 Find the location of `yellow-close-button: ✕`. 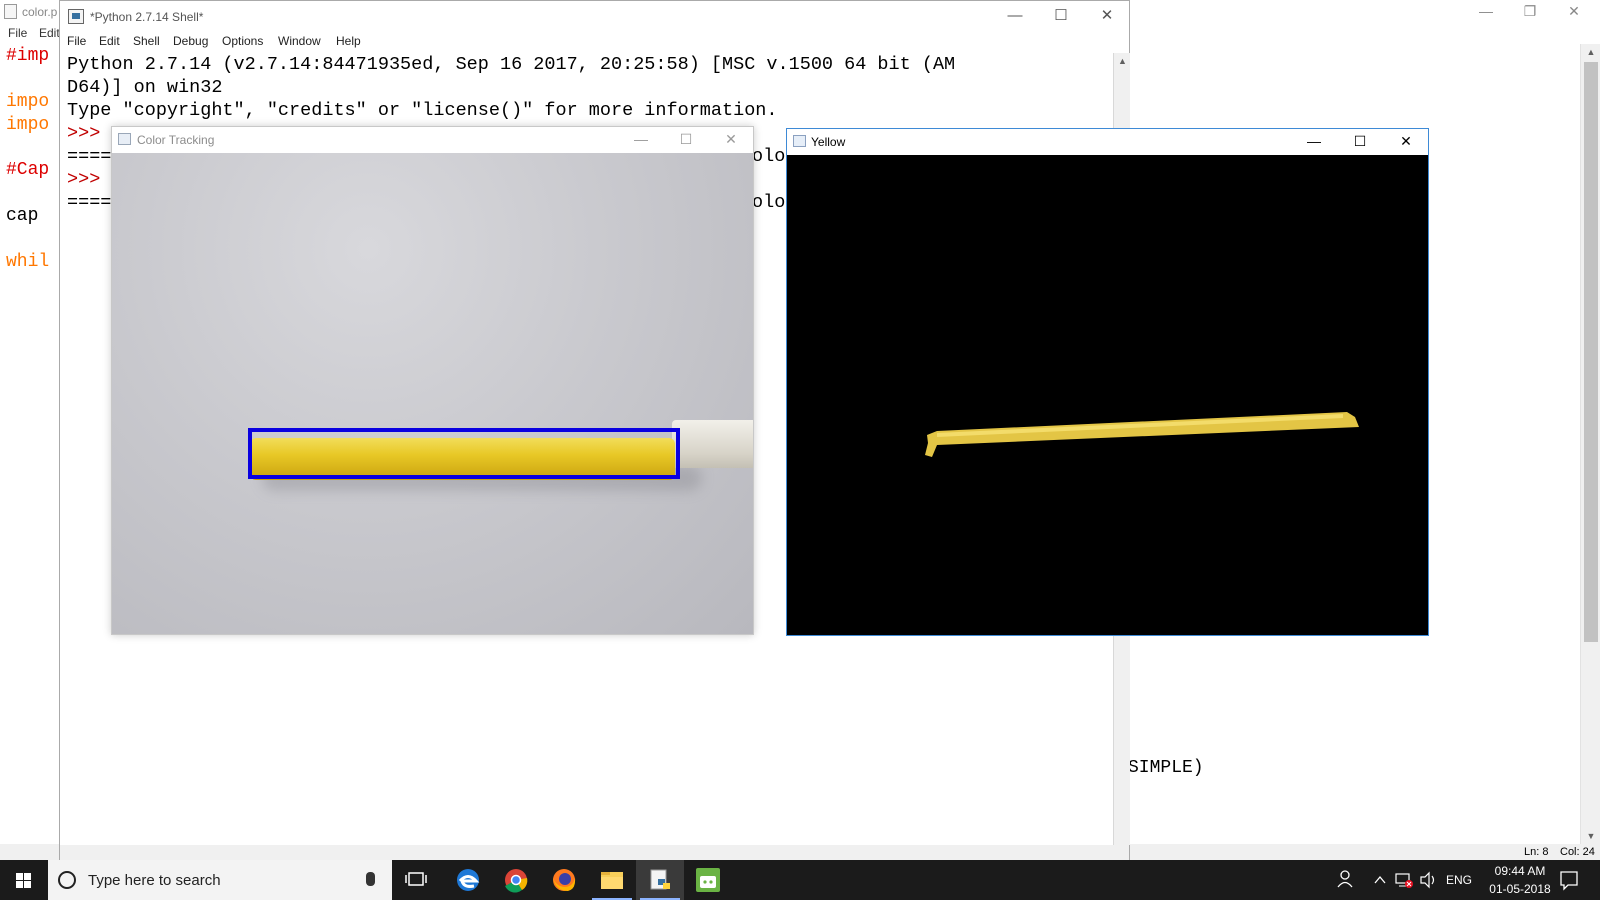

yellow-close-button: ✕ is located at coordinates (1406, 142).